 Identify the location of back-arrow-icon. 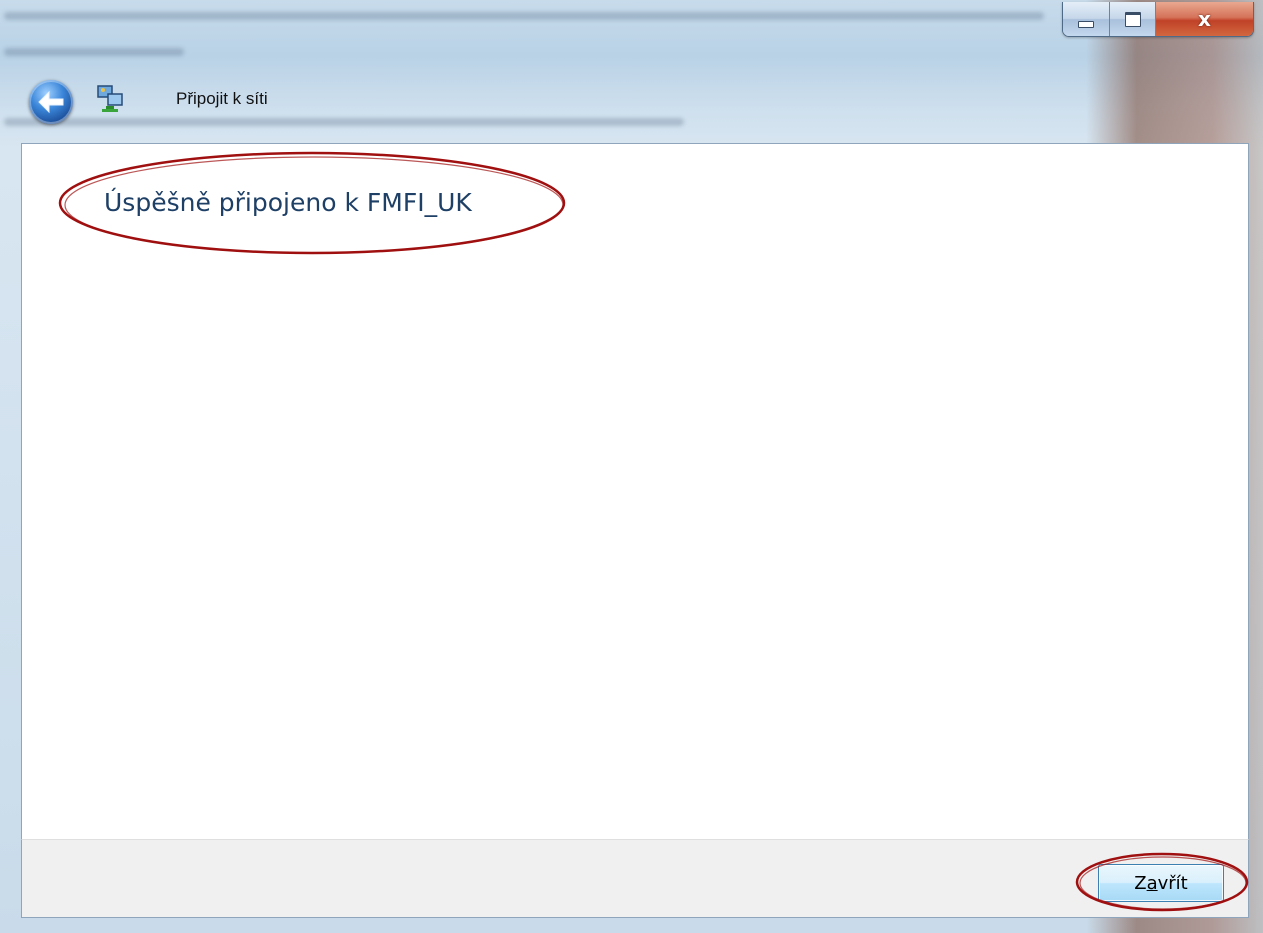
(51, 102).